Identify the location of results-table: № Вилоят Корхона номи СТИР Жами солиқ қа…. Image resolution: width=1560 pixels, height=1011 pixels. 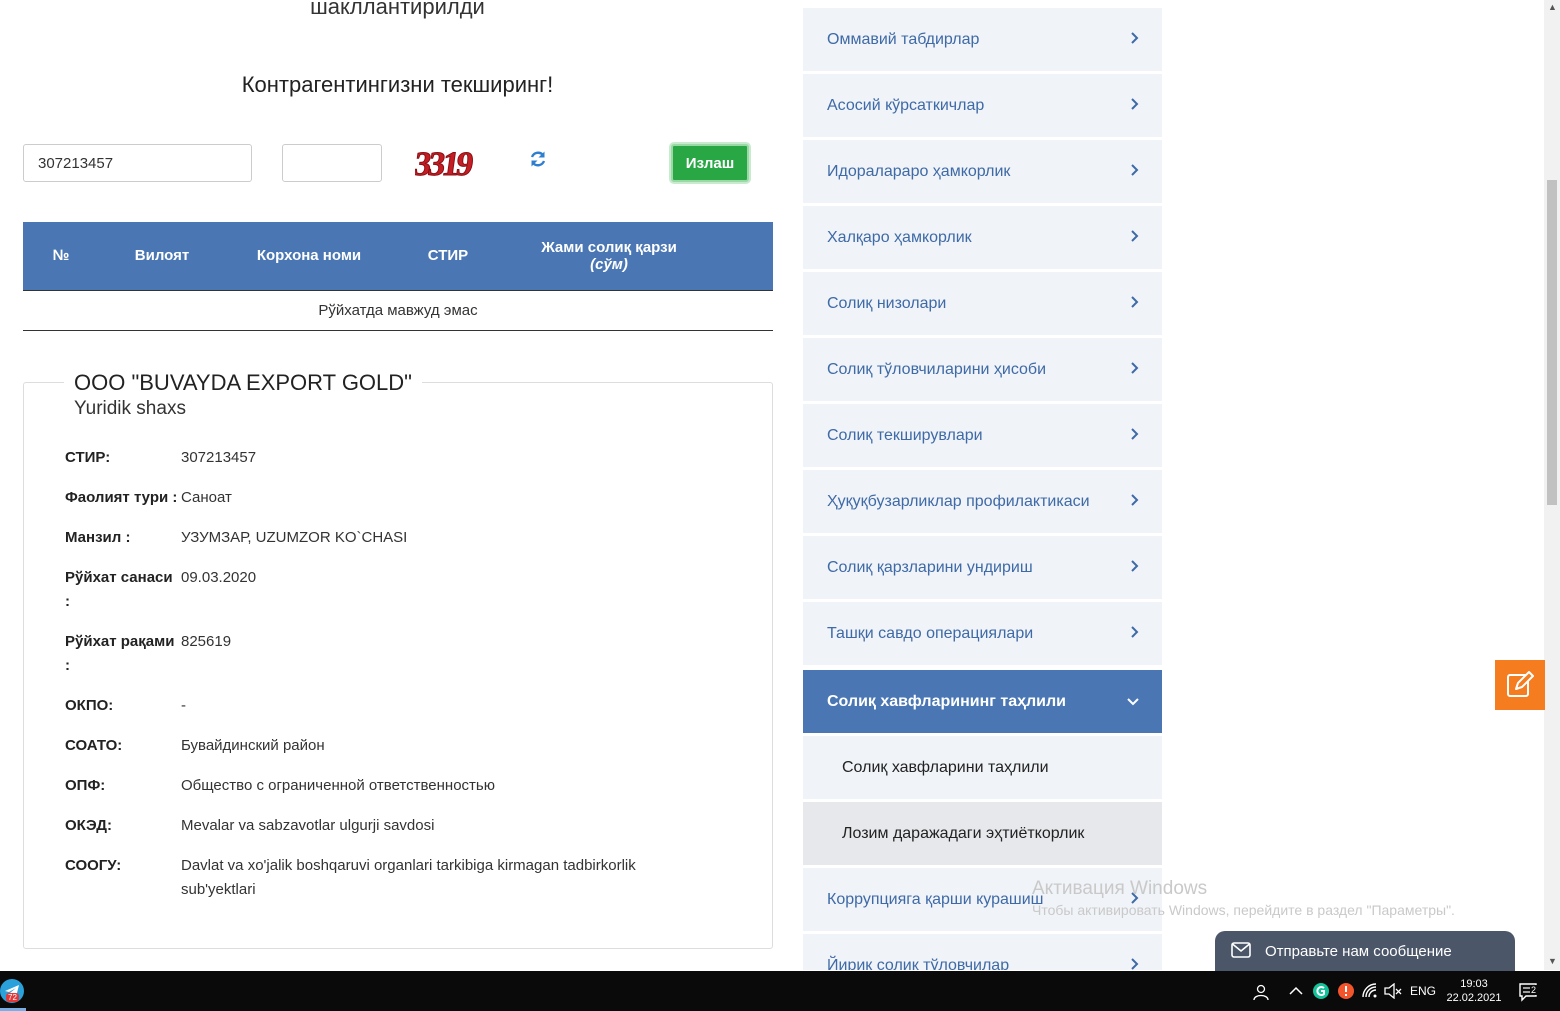
(398, 276).